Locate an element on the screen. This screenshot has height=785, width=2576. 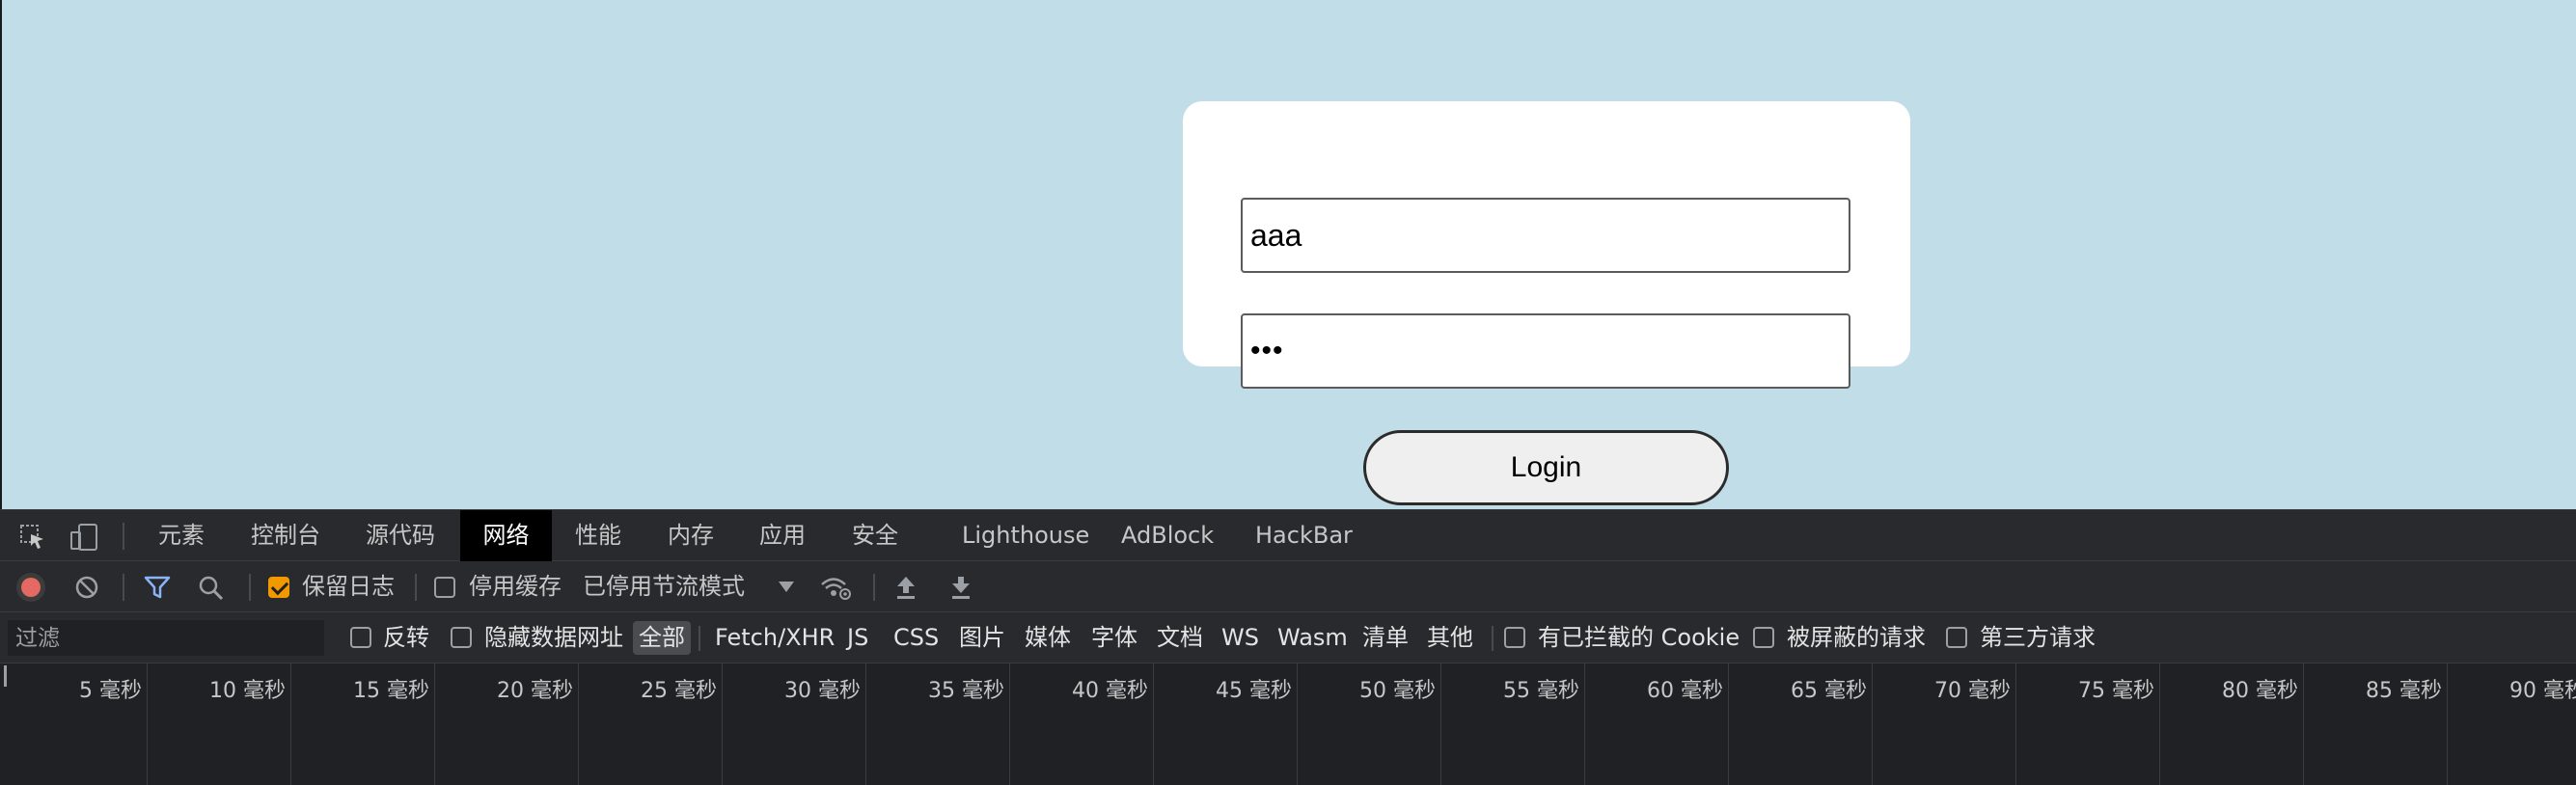
login-button: Login is located at coordinates (1546, 467).